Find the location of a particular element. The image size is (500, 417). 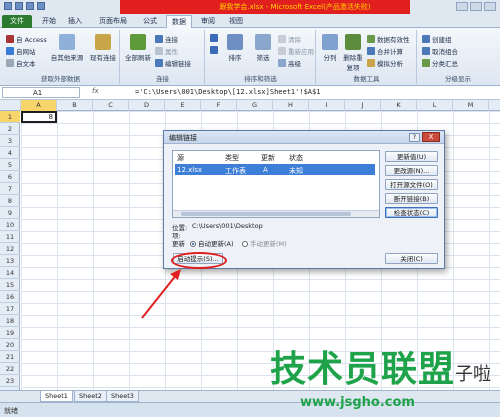

row-header: 18 is located at coordinates (10, 321).